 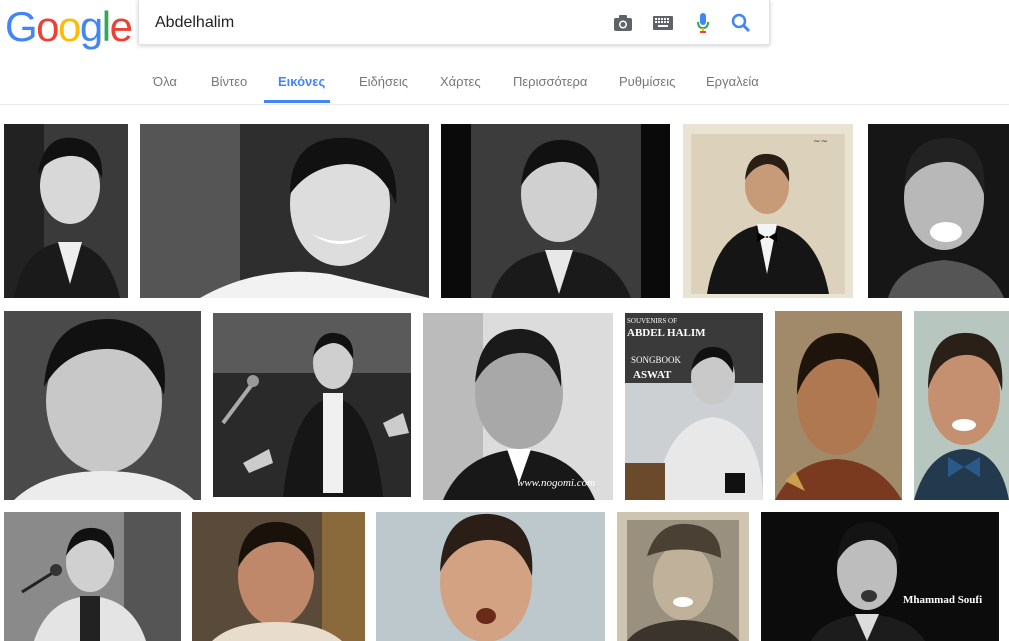 I want to click on tab-all: Όλα, so click(x=165, y=81).